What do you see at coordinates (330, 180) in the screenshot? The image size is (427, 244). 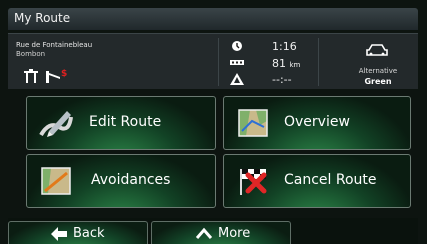 I see `cancel-route-label: Cancel Route` at bounding box center [330, 180].